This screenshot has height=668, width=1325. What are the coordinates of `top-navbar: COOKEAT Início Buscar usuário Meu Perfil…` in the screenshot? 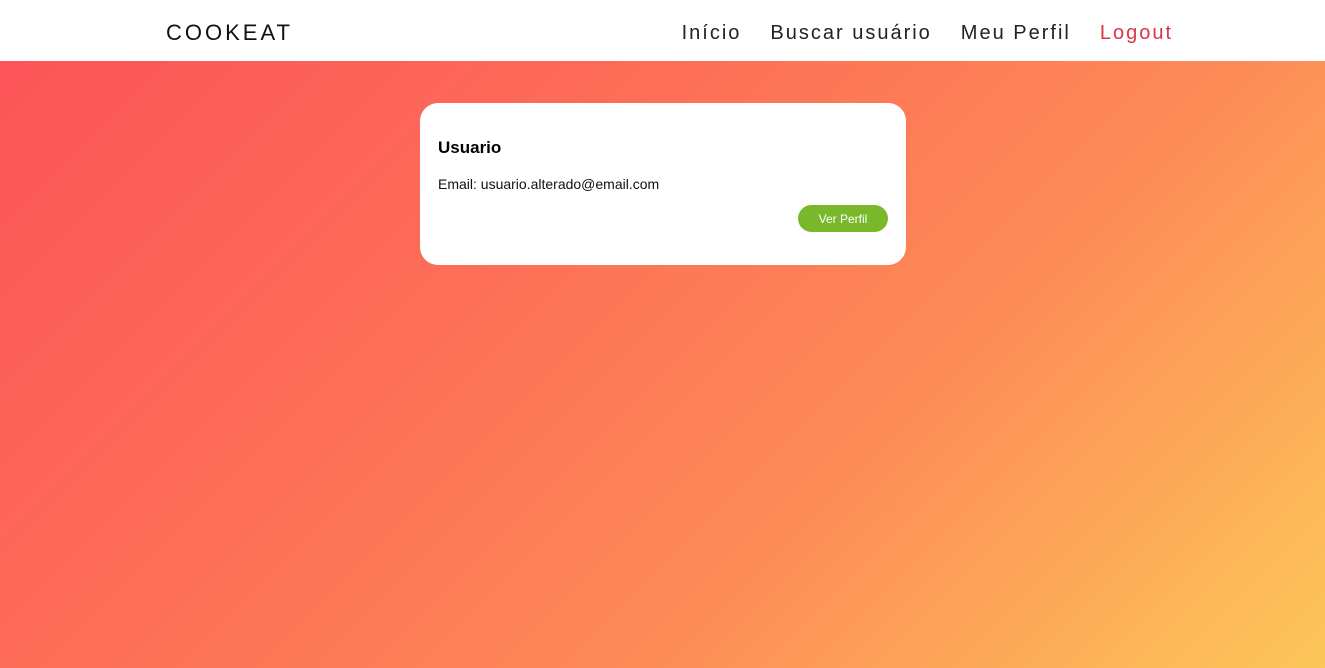 It's located at (662, 30).